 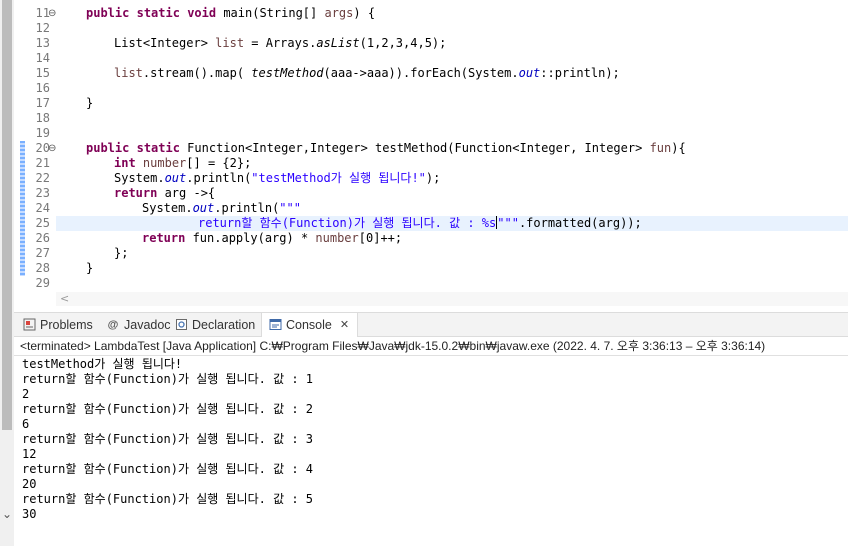 I want to click on left-panel-strip: ⌄, so click(x=7, y=273).